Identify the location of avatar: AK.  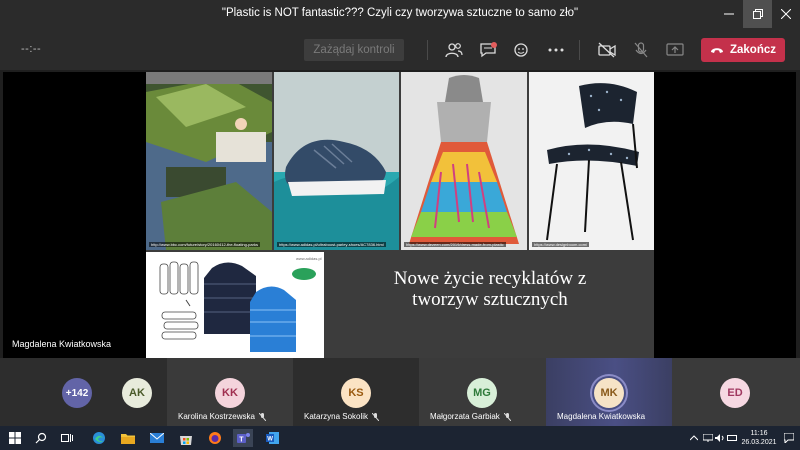
(137, 393).